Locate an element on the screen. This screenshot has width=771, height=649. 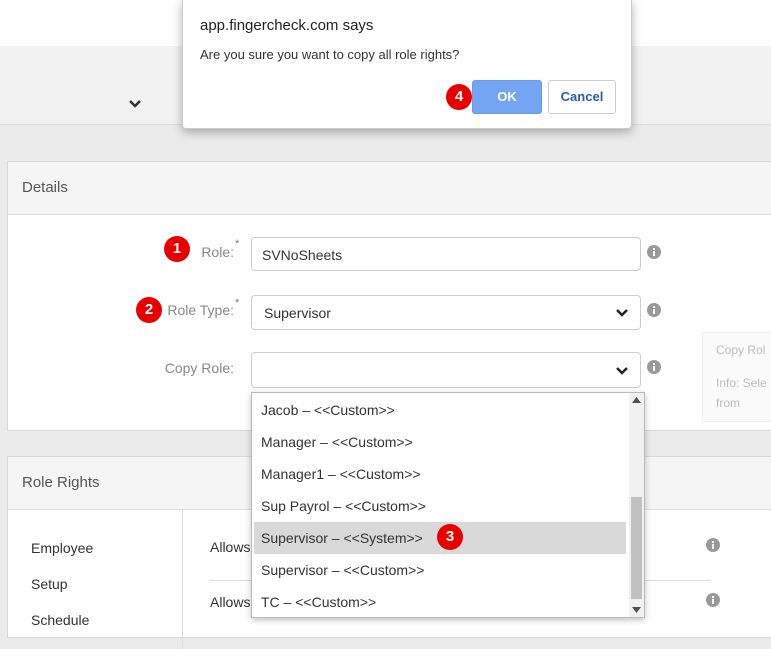
step-badge-2: 2 is located at coordinates (149, 310).